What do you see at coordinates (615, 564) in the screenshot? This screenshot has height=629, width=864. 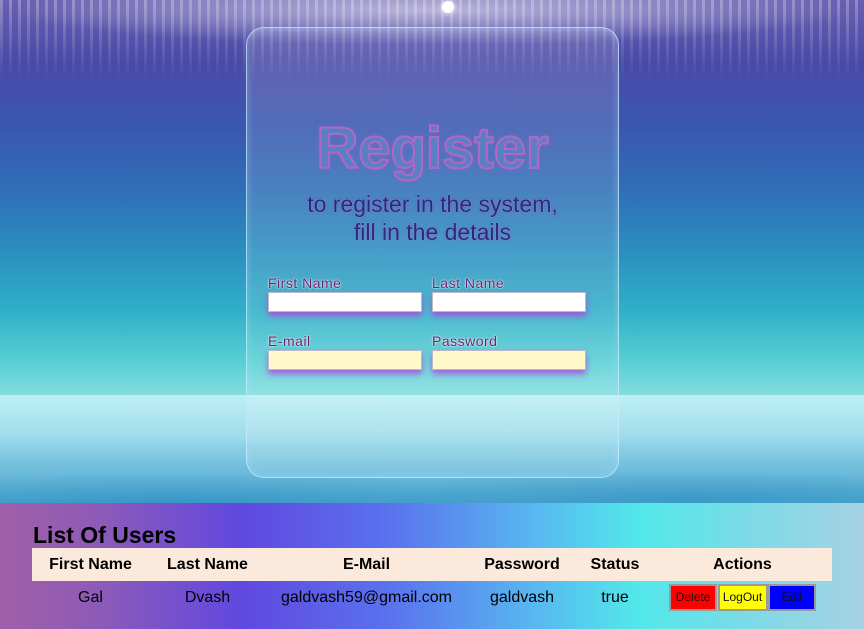 I see `column-header-status: Status` at bounding box center [615, 564].